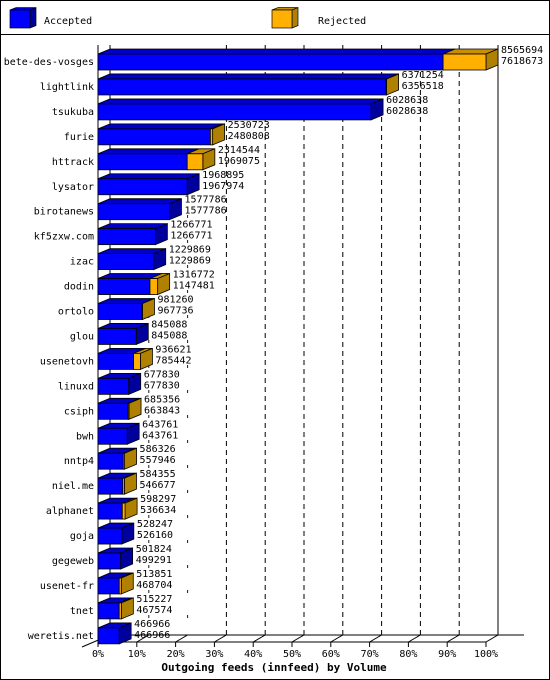 The width and height of the screenshot is (550, 680). What do you see at coordinates (175, 300) in the screenshot?
I see `data-label-offered: 981260` at bounding box center [175, 300].